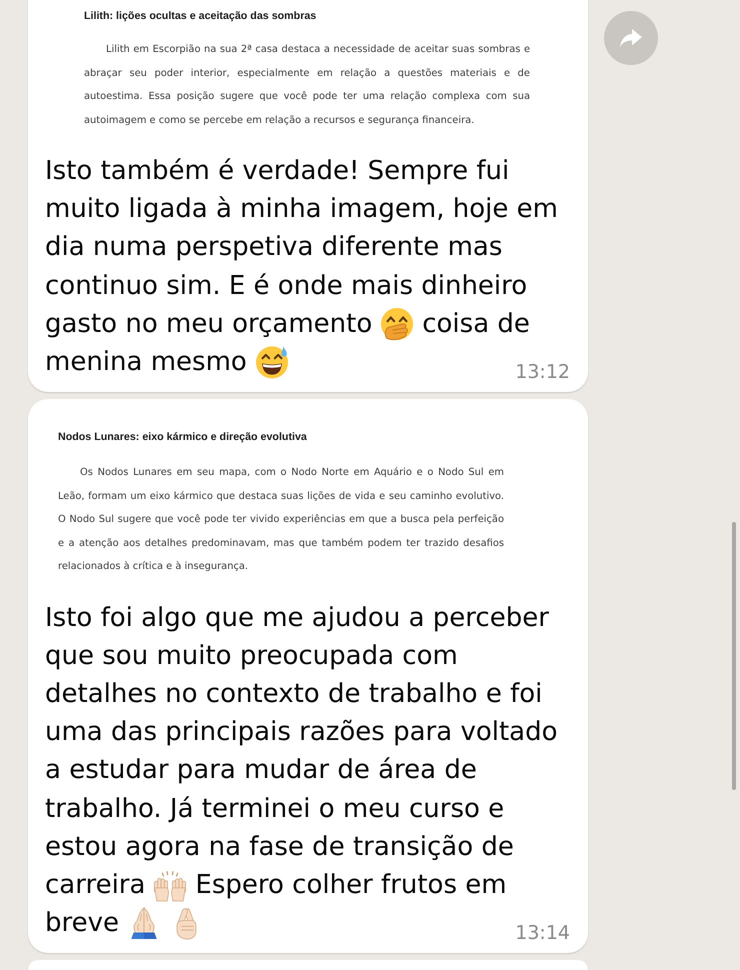 This screenshot has width=740, height=970. What do you see at coordinates (293, 694) in the screenshot?
I see `message-text: detalhes no contexto de trabalho e foi` at bounding box center [293, 694].